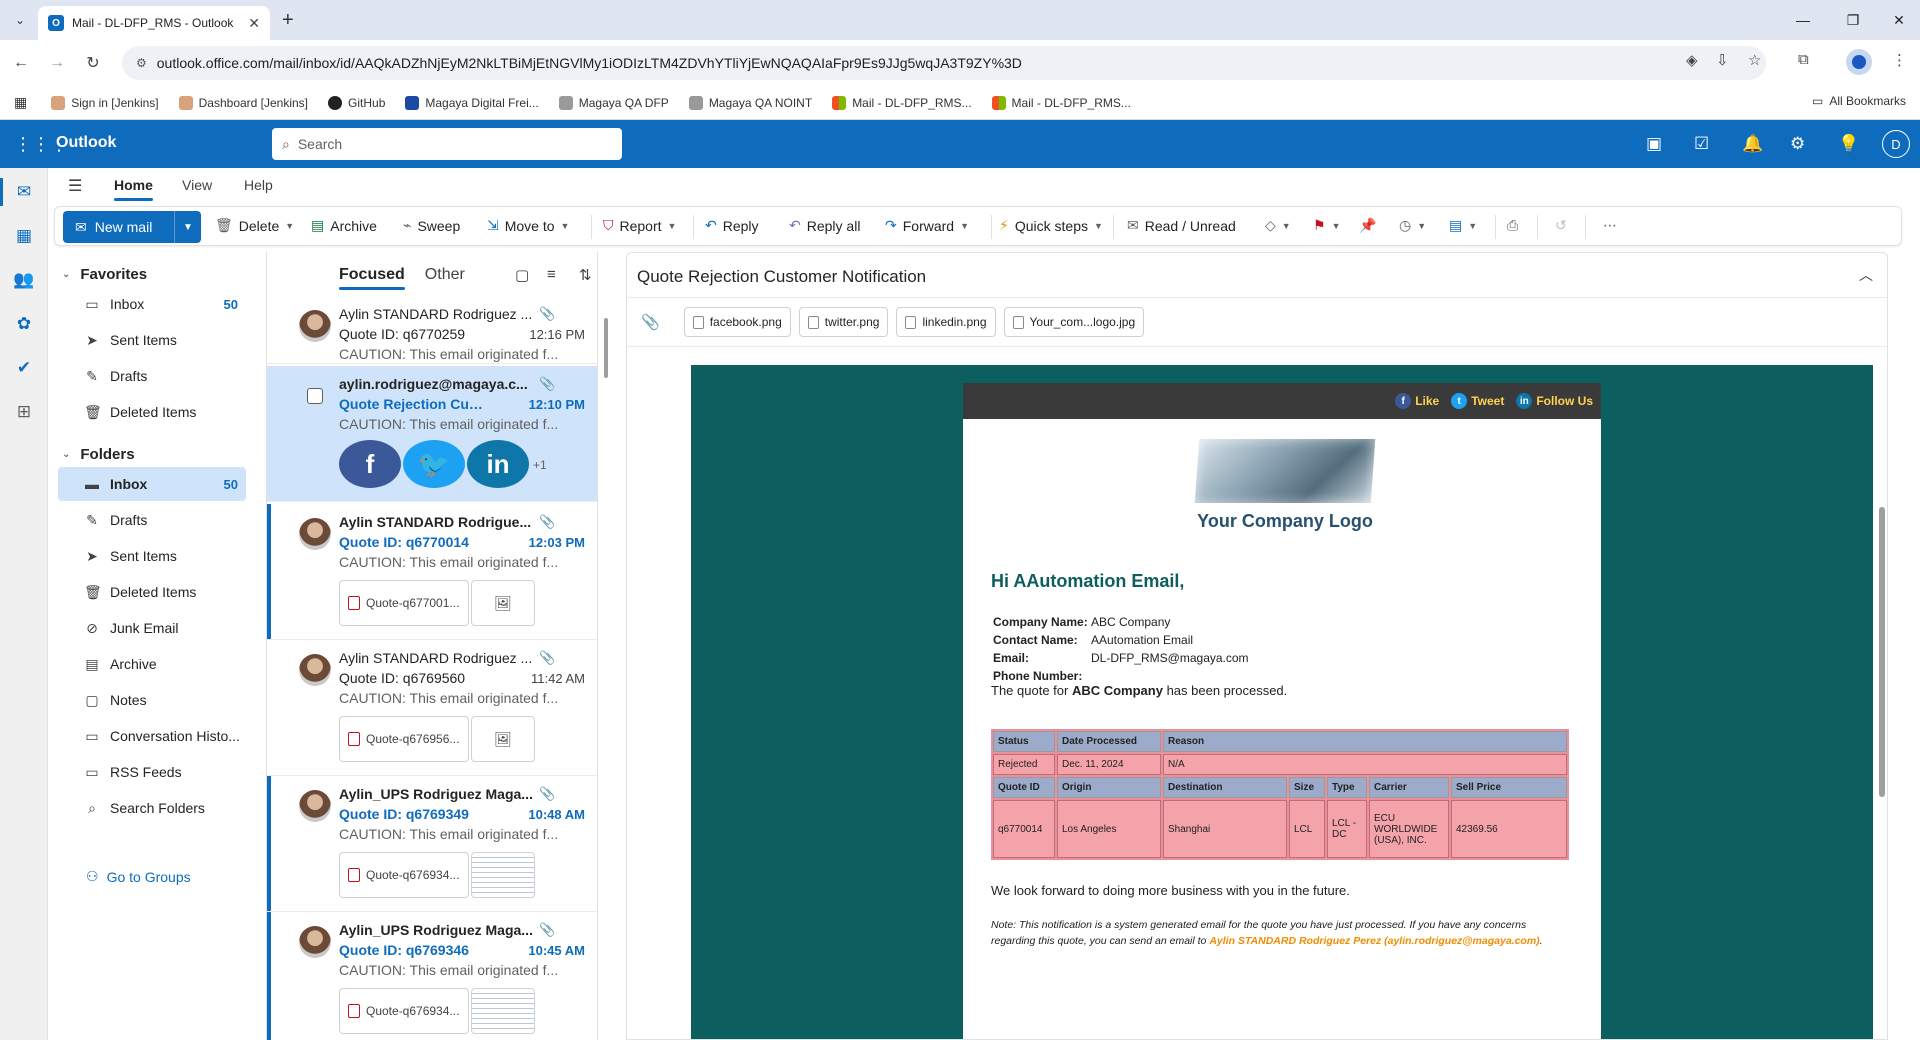  What do you see at coordinates (639, 225) in the screenshot?
I see `report-button: ⛉ Report ▼` at bounding box center [639, 225].